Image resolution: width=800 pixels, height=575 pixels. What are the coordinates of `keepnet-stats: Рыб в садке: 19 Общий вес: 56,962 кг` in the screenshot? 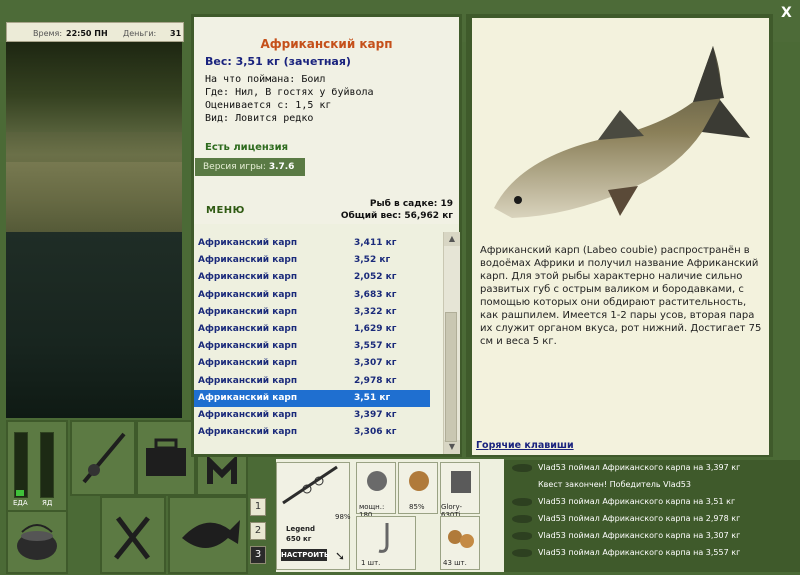 It's located at (397, 210).